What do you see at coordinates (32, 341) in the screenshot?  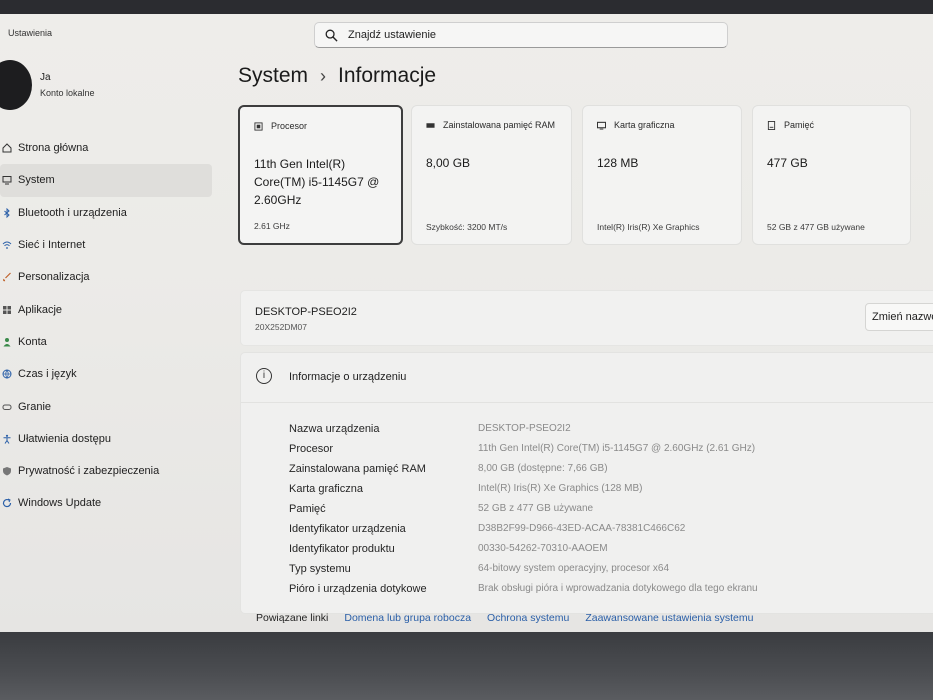 I see `sidebar-item-label: Konta` at bounding box center [32, 341].